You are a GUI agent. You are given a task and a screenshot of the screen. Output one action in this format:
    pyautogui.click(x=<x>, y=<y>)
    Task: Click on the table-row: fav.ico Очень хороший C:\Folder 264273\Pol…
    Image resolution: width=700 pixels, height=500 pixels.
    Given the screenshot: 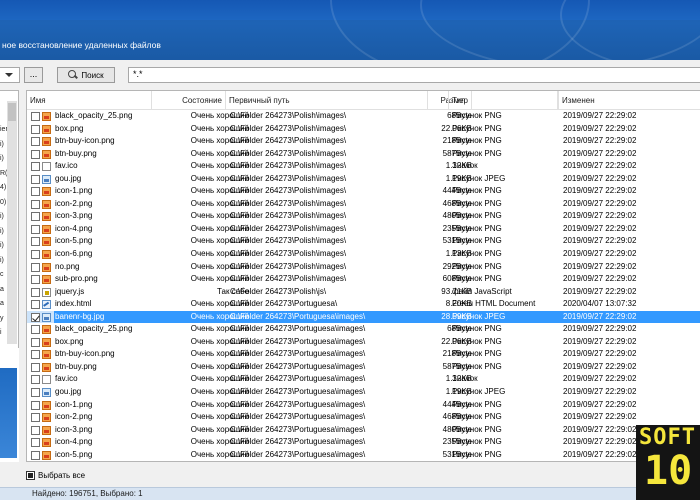 What is the action you would take?
    pyautogui.click(x=363, y=166)
    